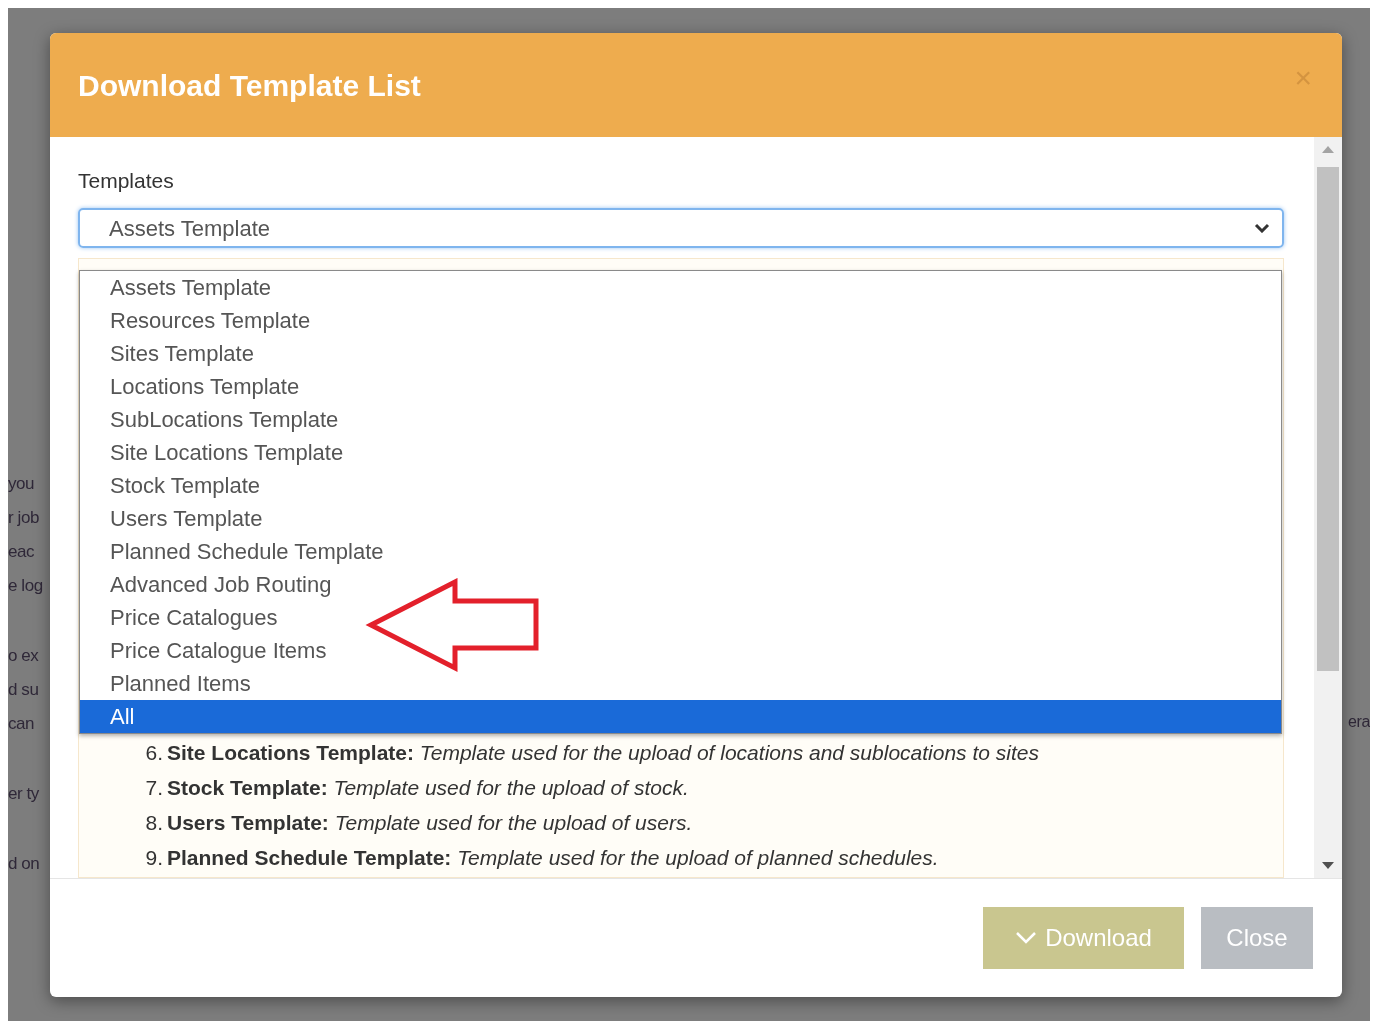 This screenshot has height=1021, width=1375. I want to click on description-text: Users Template: Template used for the upload of users., so click(430, 822).